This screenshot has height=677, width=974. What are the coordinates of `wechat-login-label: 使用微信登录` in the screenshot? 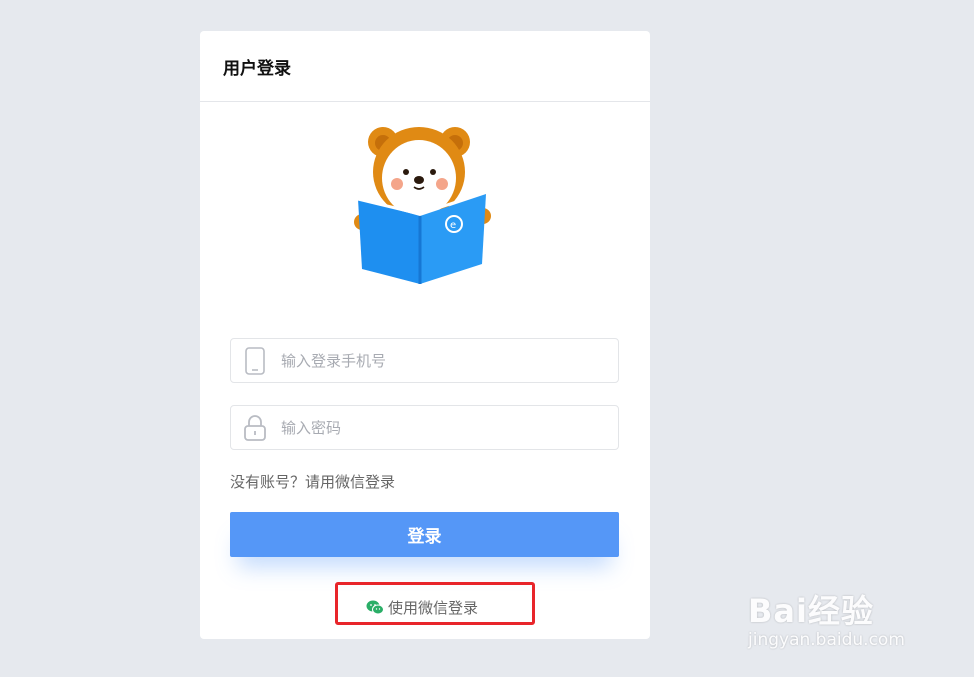 It's located at (433, 608).